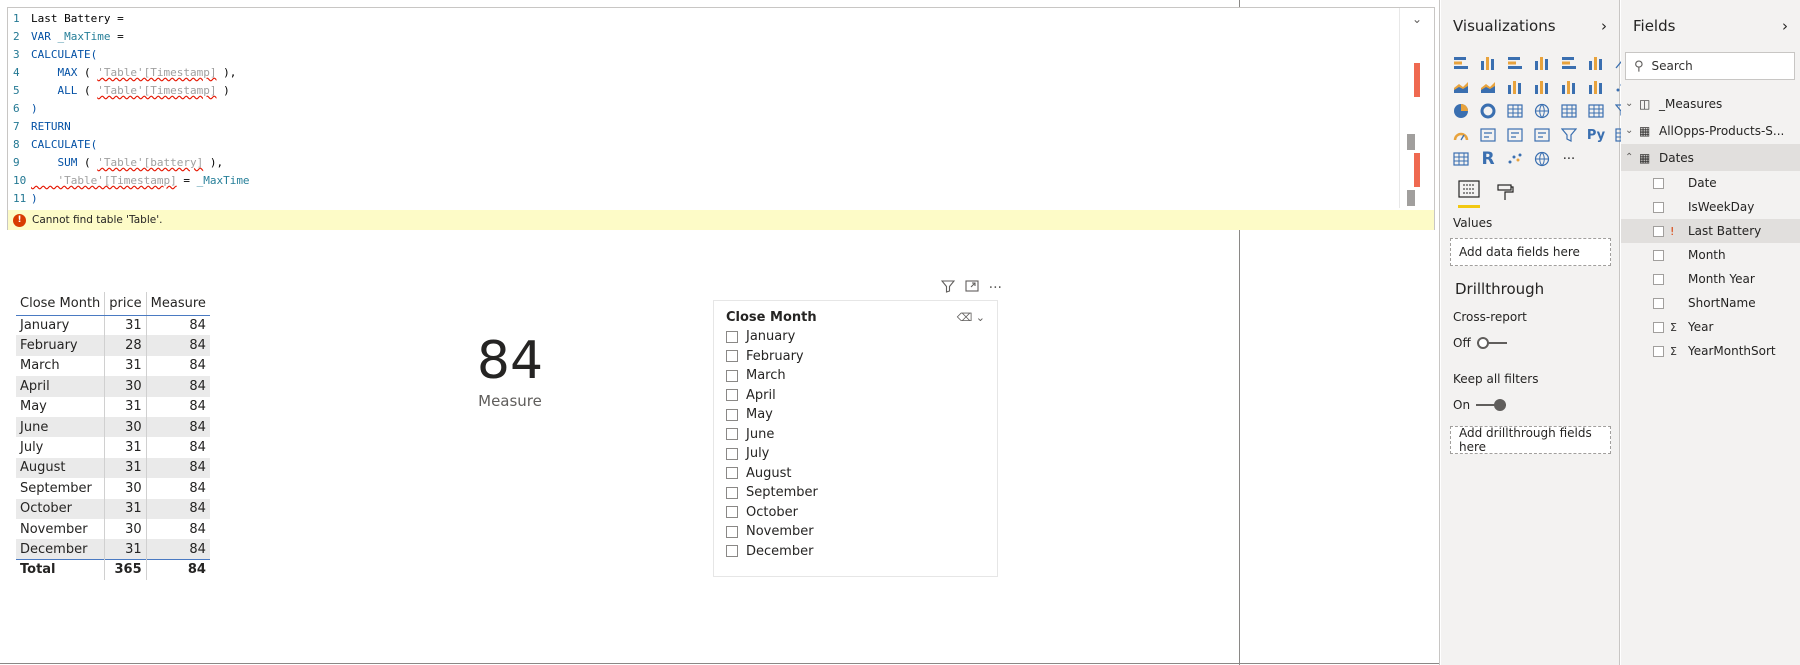 This screenshot has height=665, width=1800. Describe the element at coordinates (855, 435) in the screenshot. I see `slicer-item: June` at that location.